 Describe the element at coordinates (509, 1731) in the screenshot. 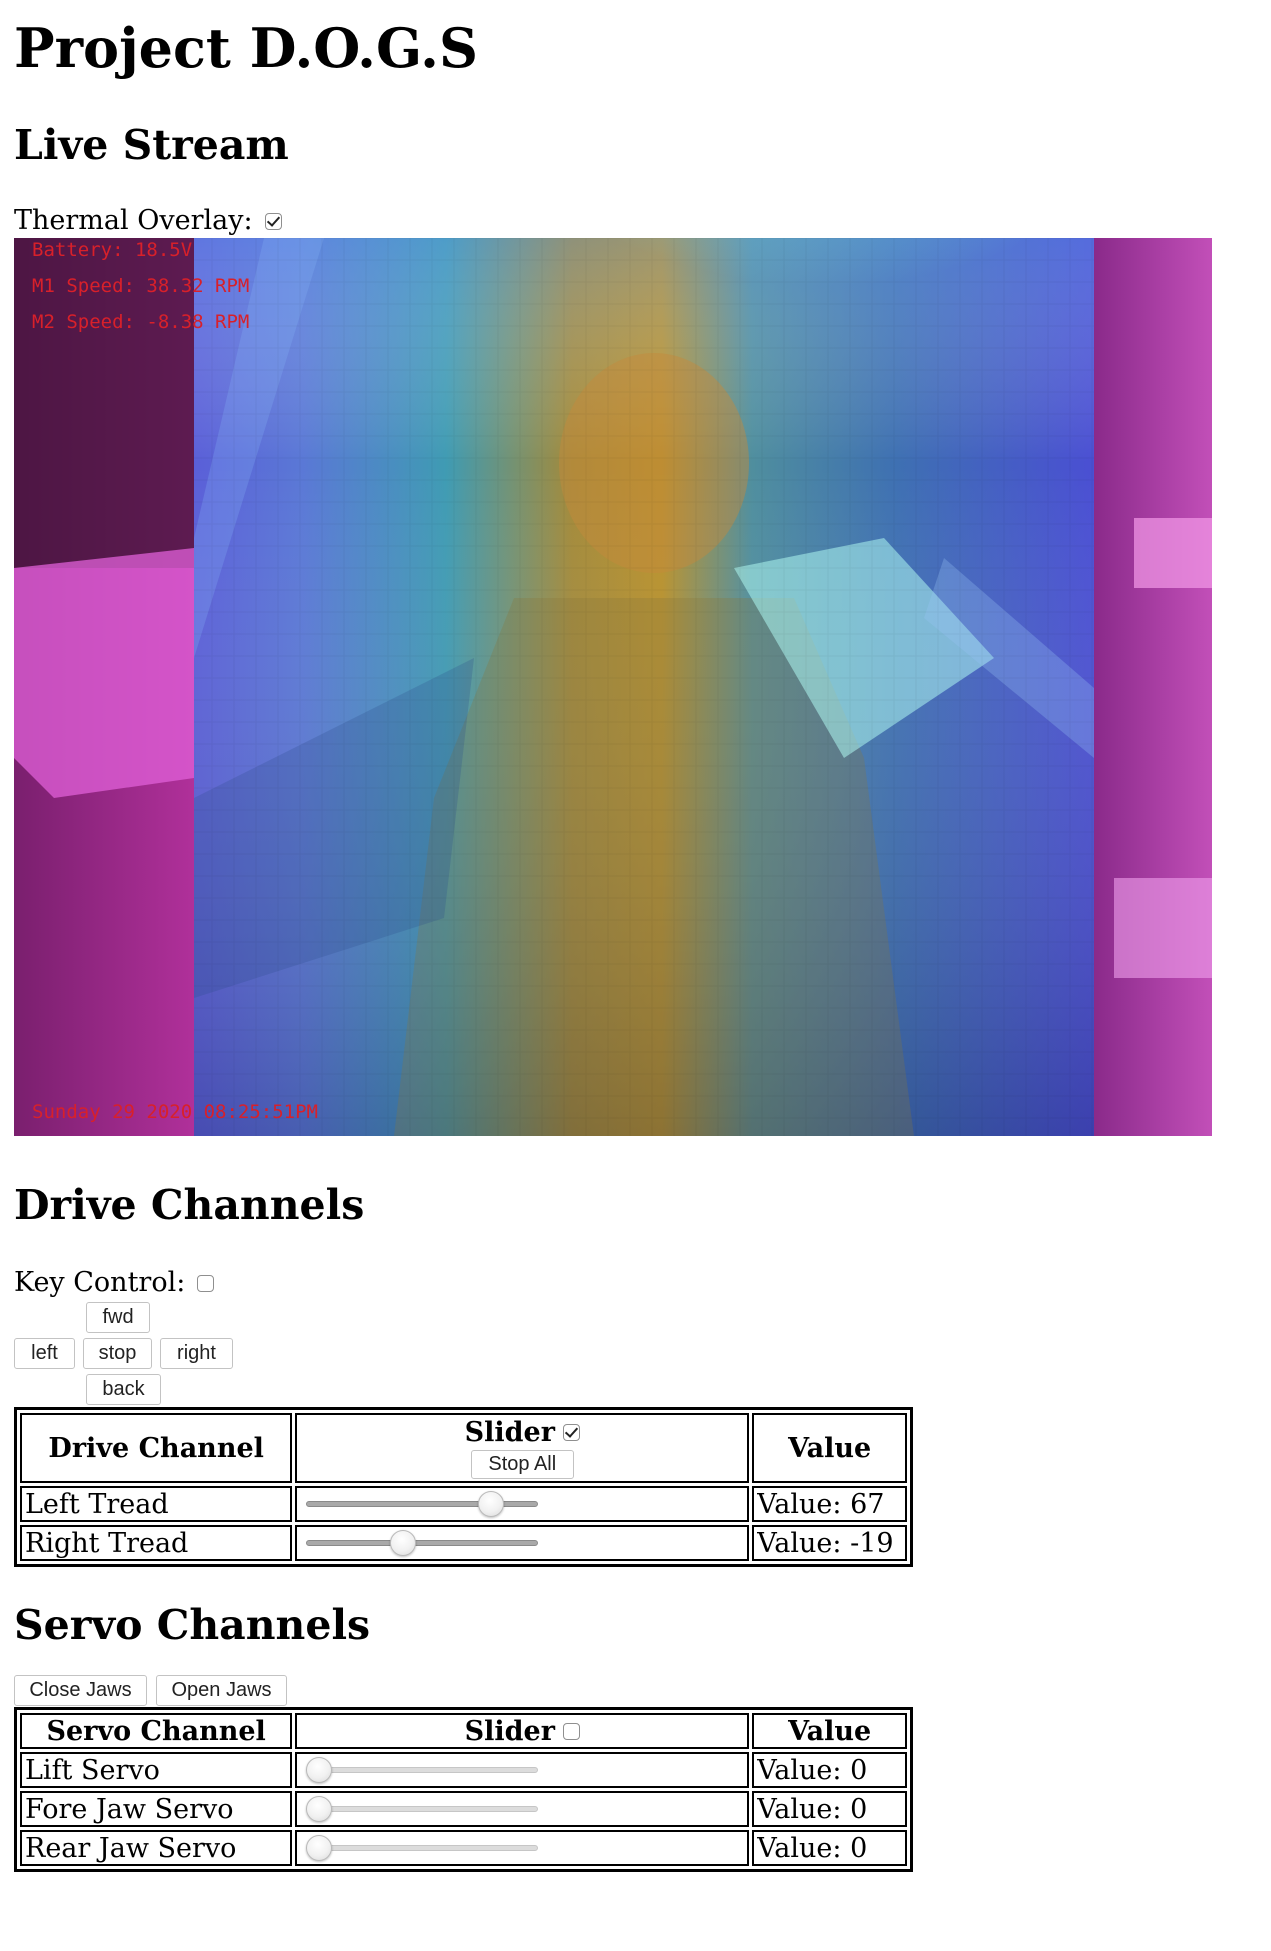

I see `servo-slider-header-label: Slider` at that location.